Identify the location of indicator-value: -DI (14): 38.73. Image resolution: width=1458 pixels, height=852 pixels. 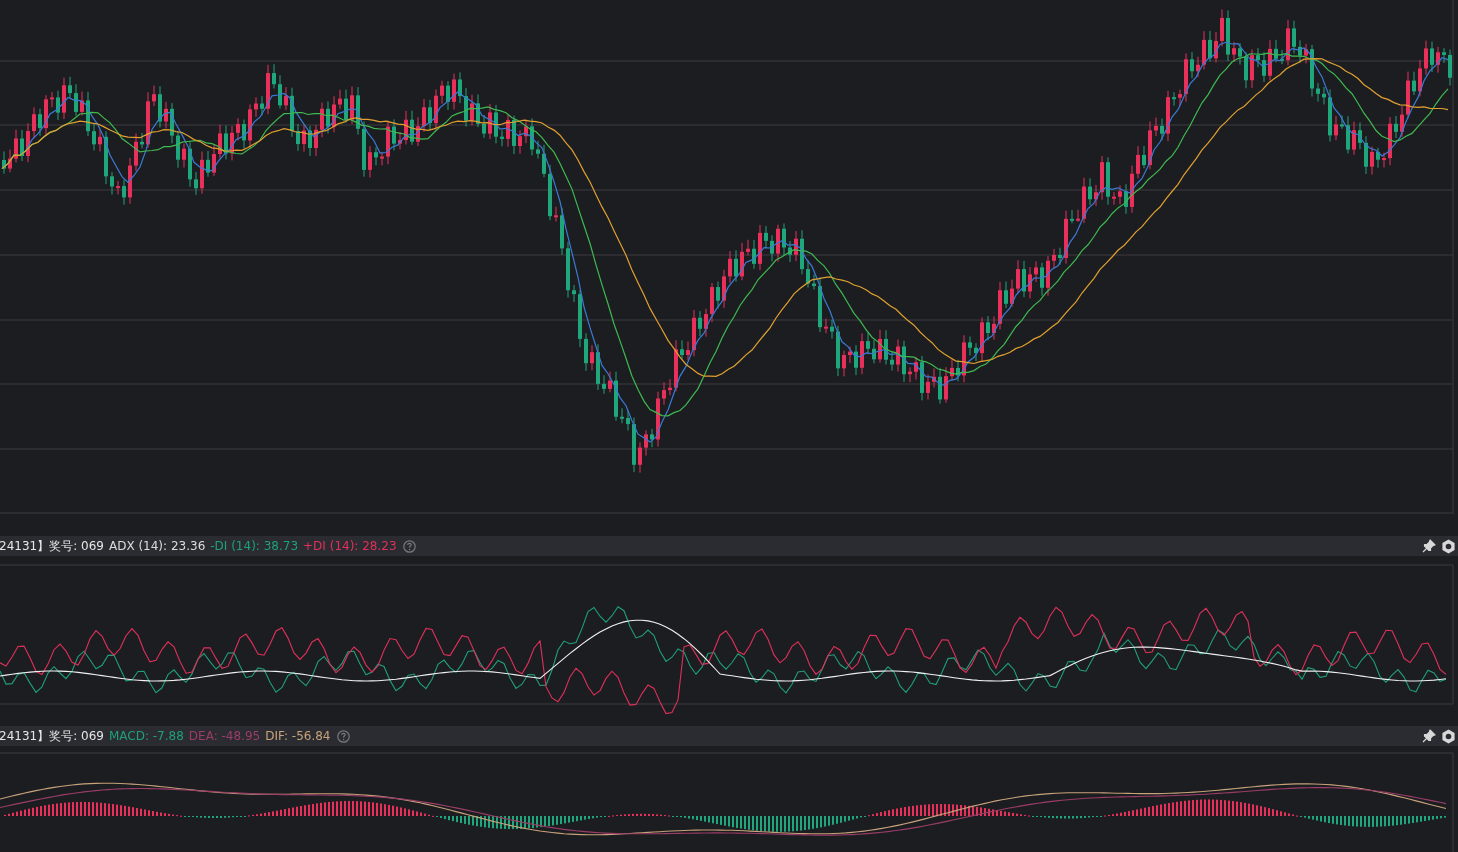
(254, 546).